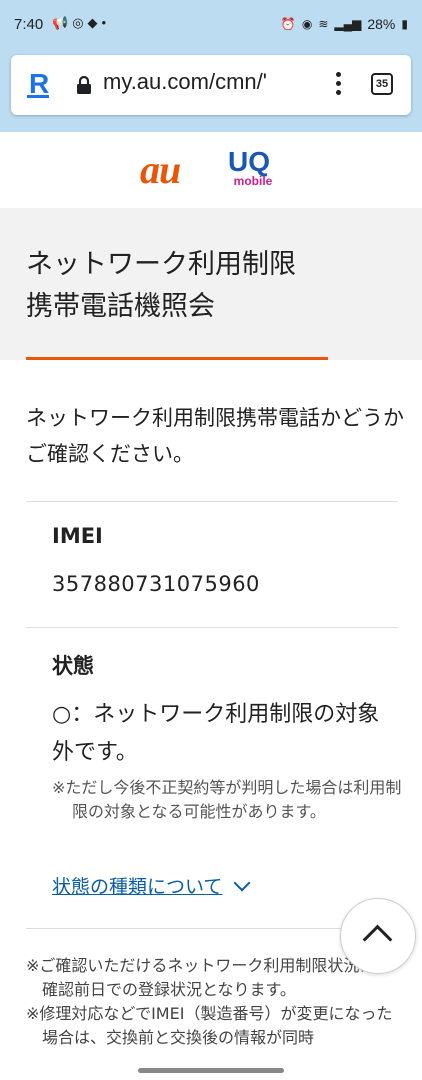 This screenshot has width=422, height=1080. Describe the element at coordinates (307, 24) in the screenshot. I see `hotspot-icon: ◉` at that location.